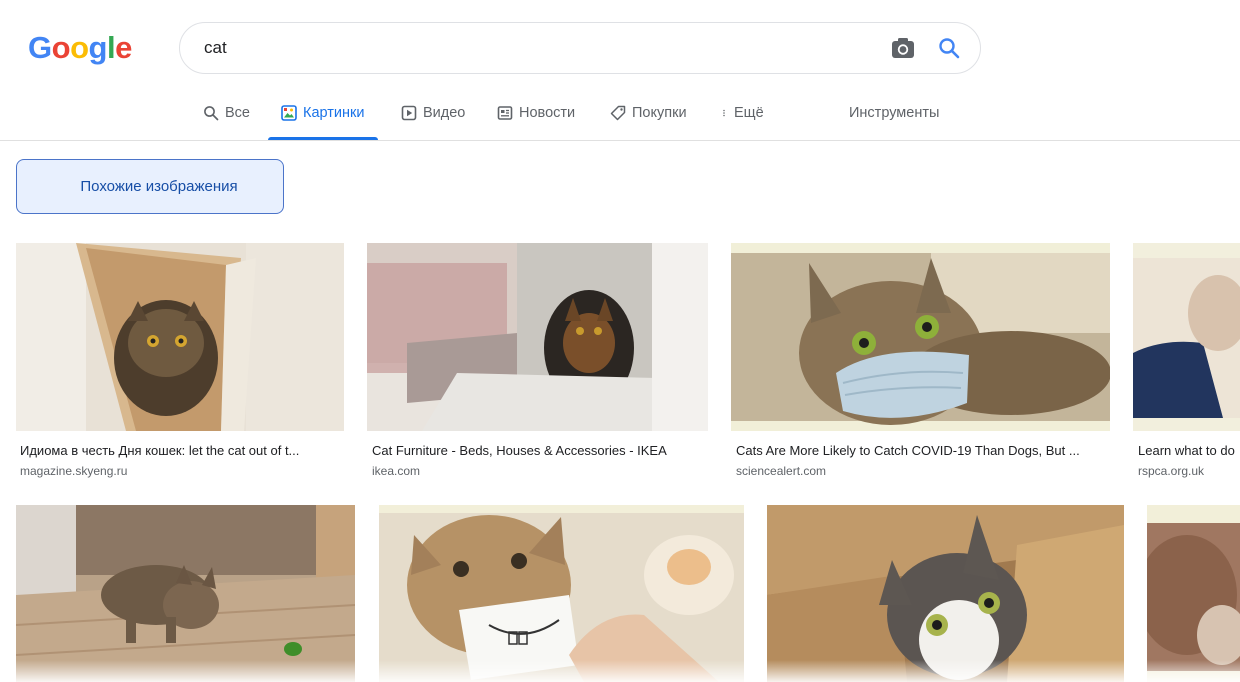 This screenshot has height=682, width=1240. I want to click on search-box, so click(580, 48).